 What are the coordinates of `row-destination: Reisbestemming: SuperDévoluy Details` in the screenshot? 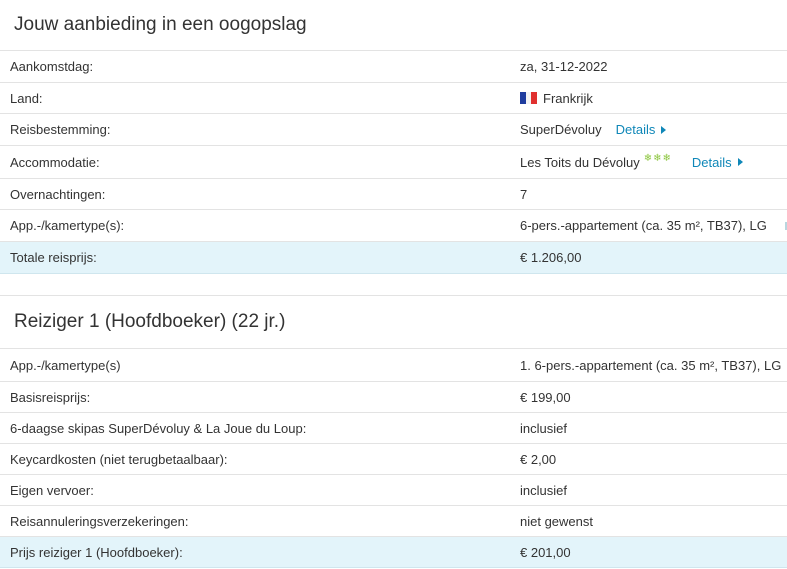 It's located at (393, 130).